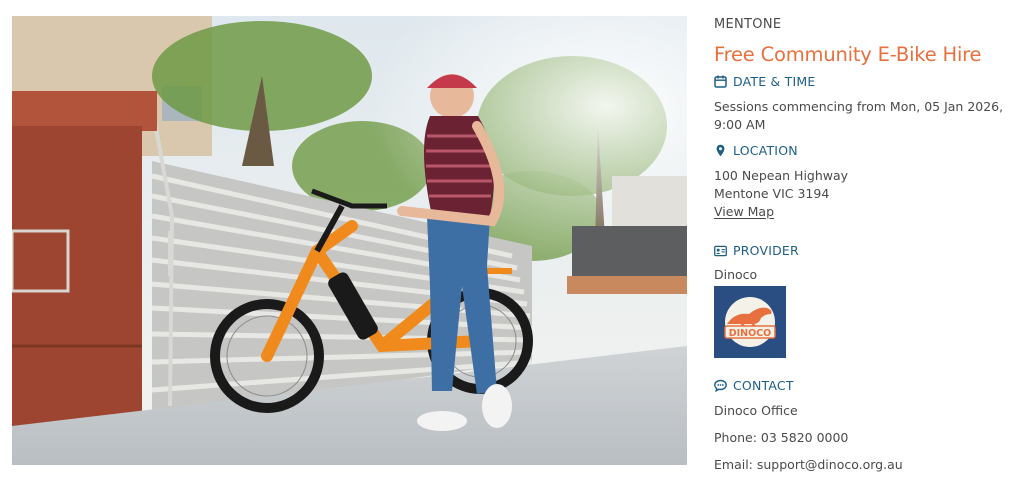 This screenshot has height=482, width=1022. I want to click on phone-label: Phone:, so click(737, 437).